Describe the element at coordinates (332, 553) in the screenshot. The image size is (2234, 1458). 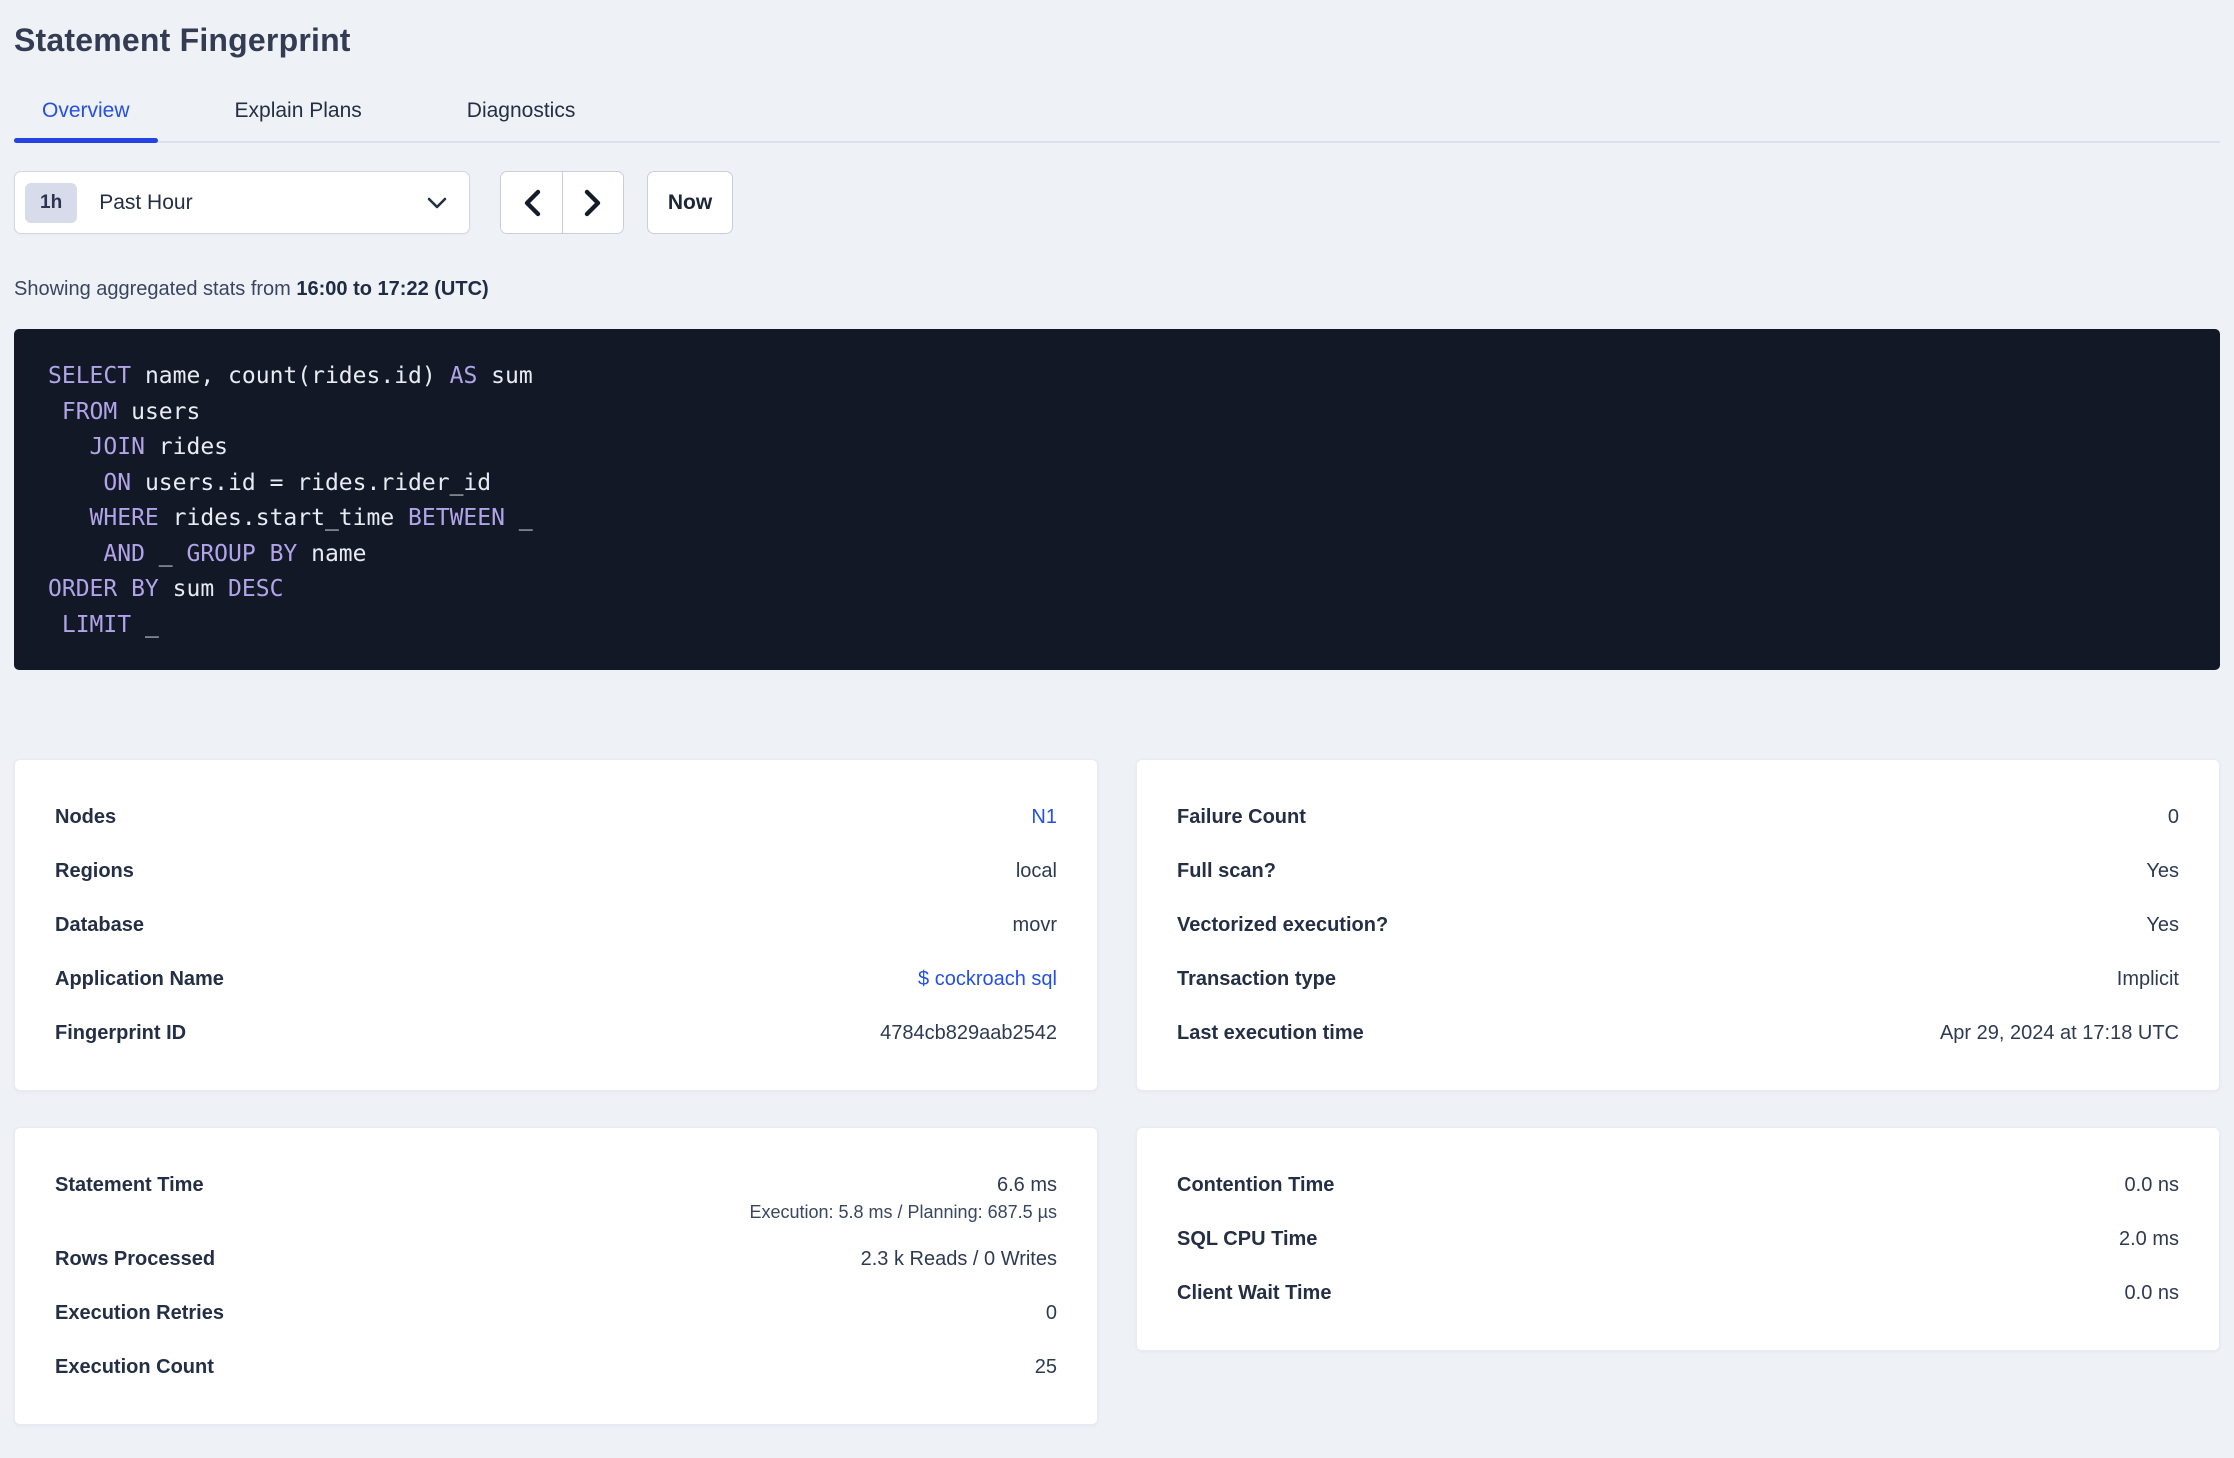
I see `sql-segment: name` at that location.